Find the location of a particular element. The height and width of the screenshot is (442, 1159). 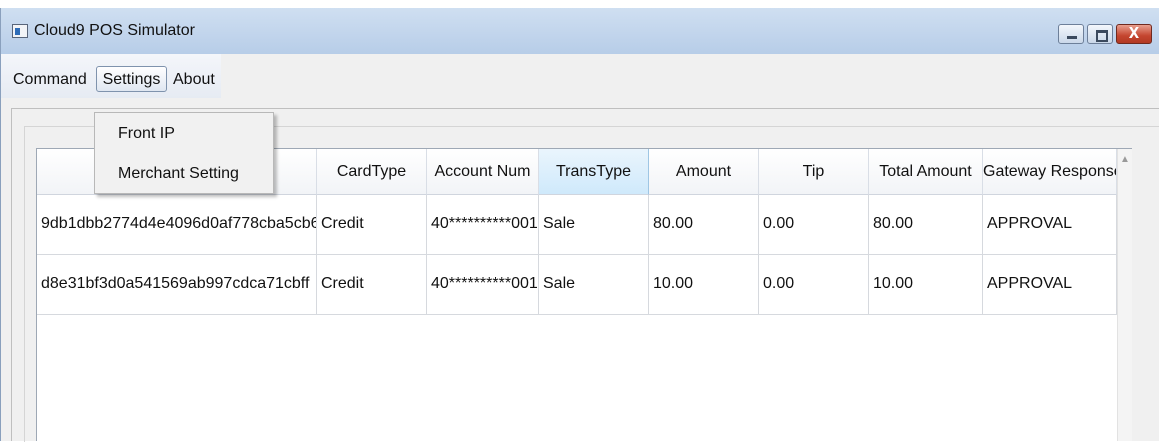

settings-dropdown-menu: Front IP Merchant Setting is located at coordinates (184, 153).